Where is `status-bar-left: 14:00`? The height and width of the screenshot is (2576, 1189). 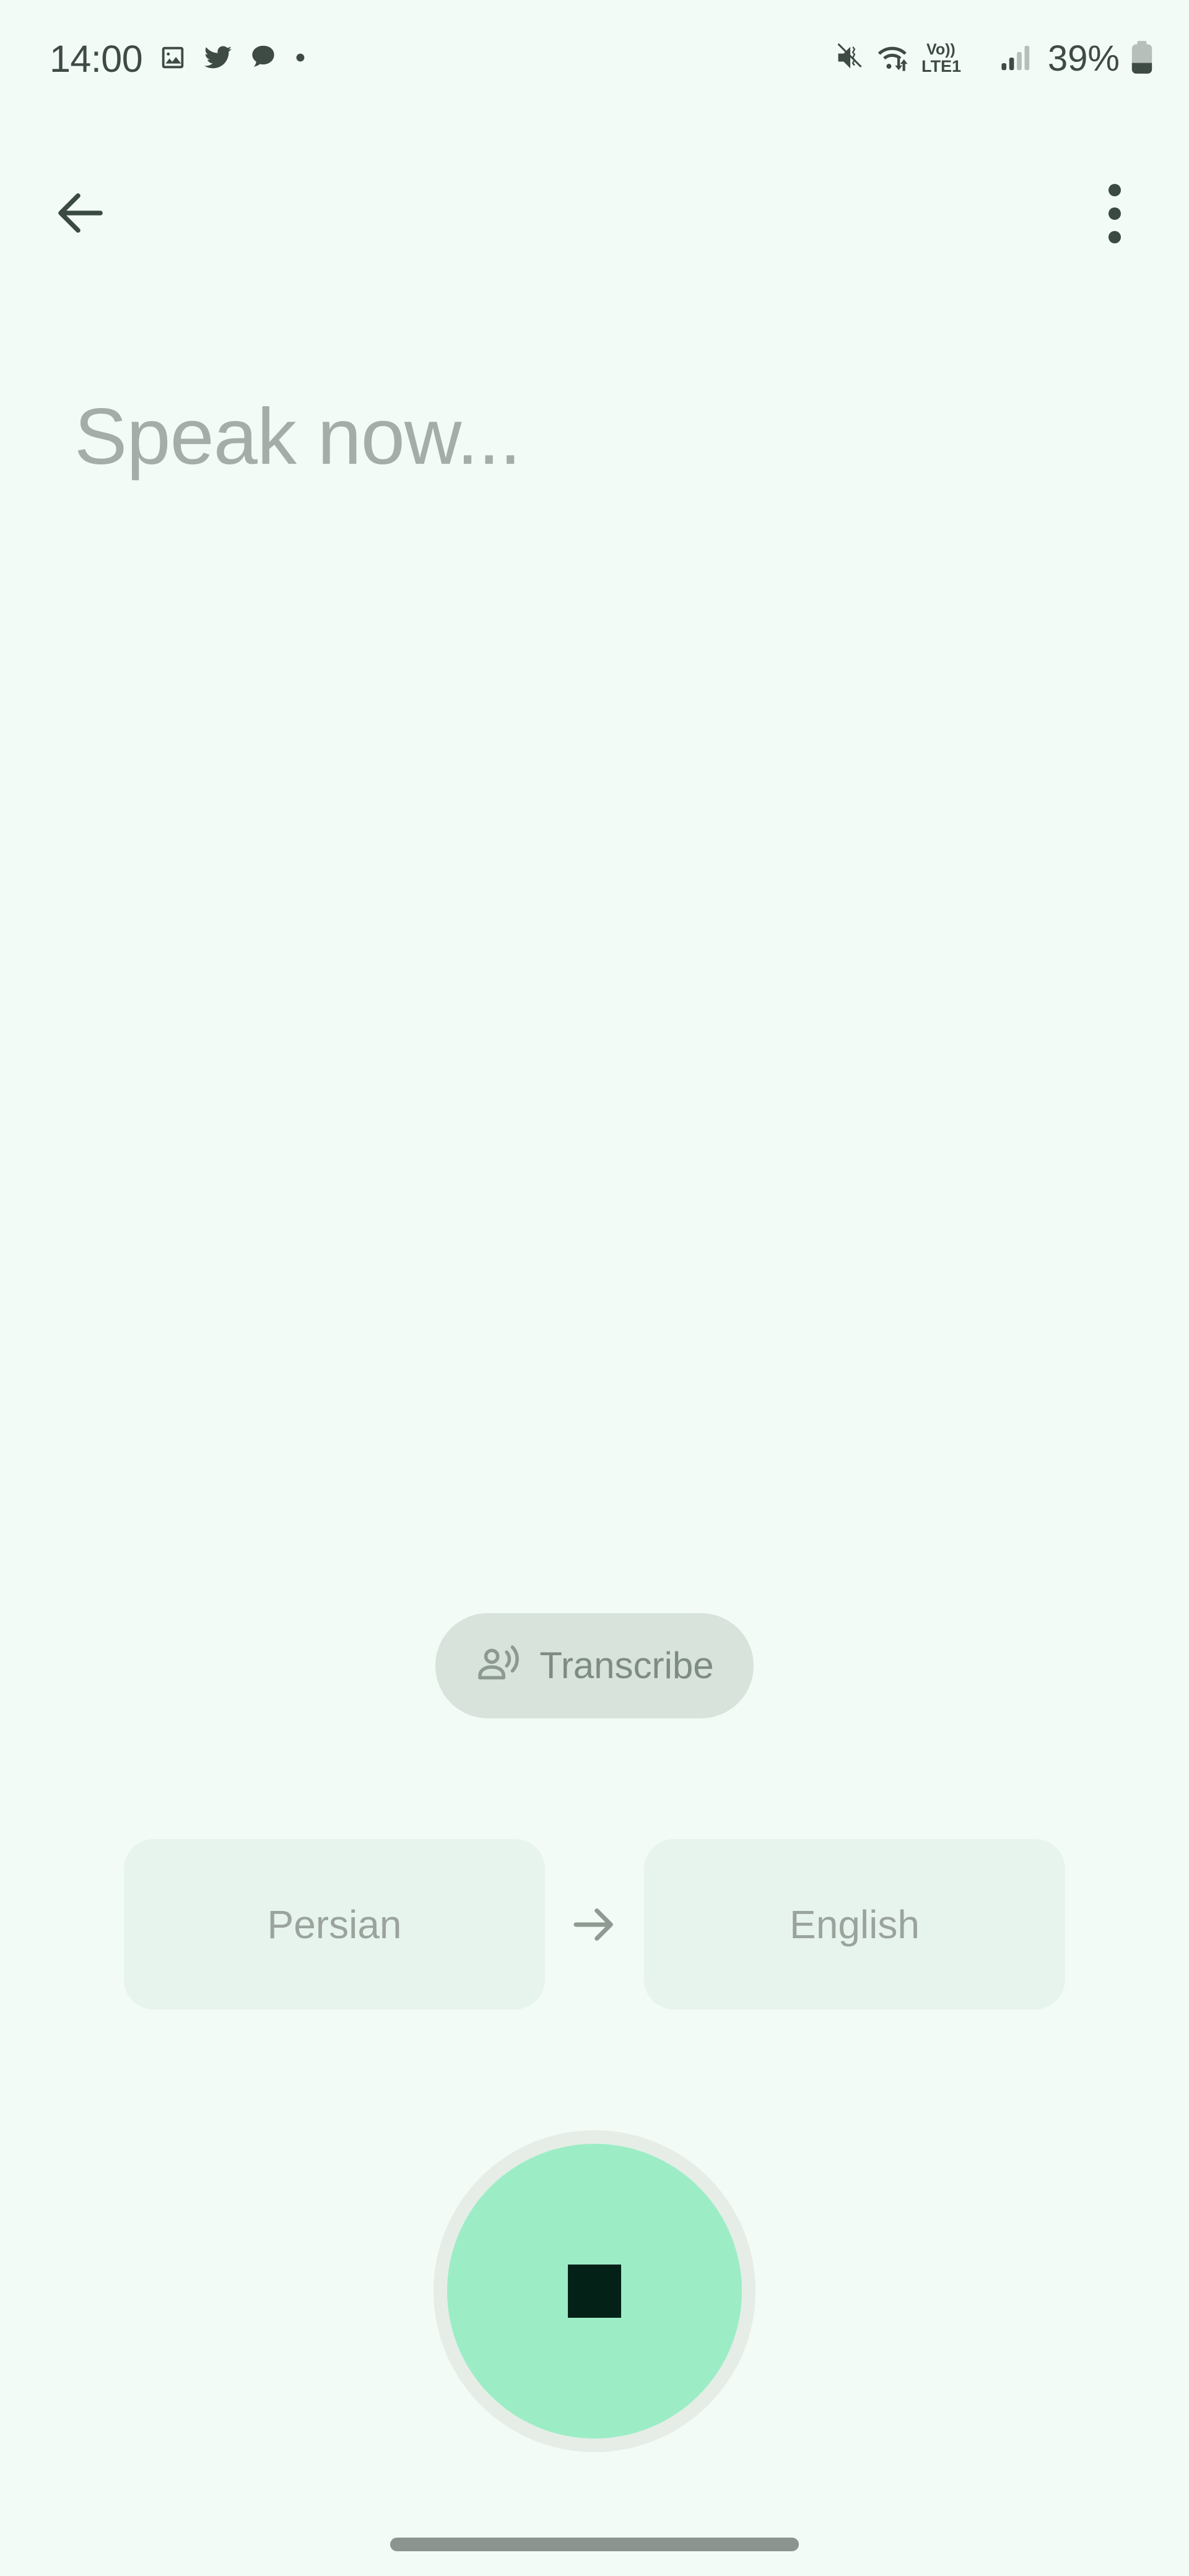 status-bar-left: 14:00 is located at coordinates (178, 59).